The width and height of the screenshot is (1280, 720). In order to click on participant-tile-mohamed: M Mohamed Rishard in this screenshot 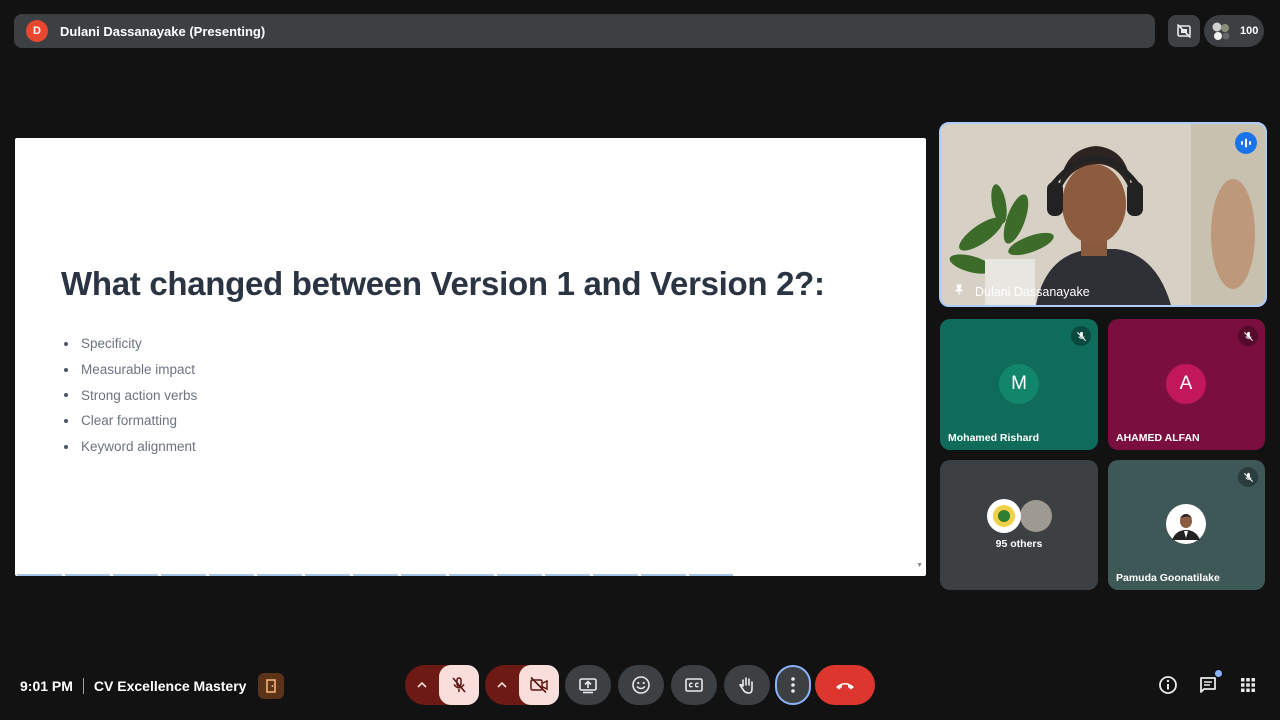, I will do `click(1019, 384)`.